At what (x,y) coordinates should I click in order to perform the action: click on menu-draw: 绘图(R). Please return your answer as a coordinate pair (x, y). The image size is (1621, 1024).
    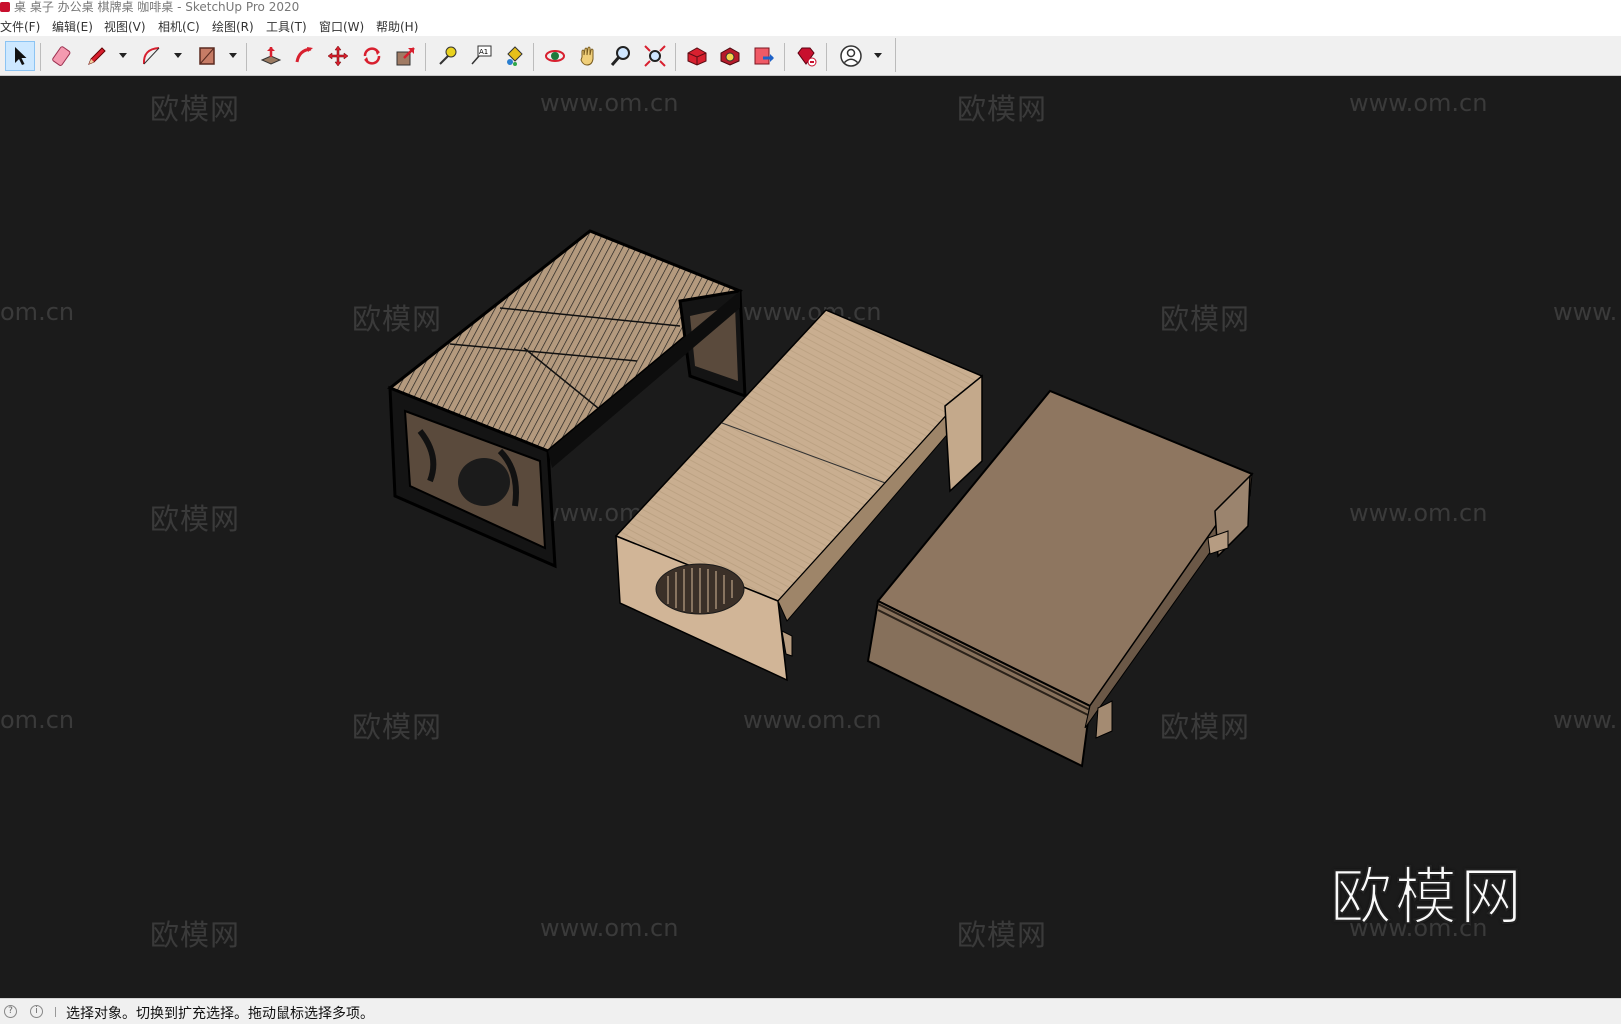
    Looking at the image, I should click on (233, 26).